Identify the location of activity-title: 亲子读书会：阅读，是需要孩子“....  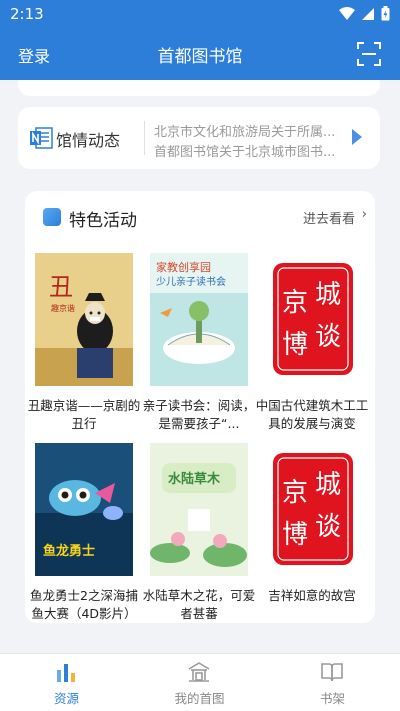
(199, 414).